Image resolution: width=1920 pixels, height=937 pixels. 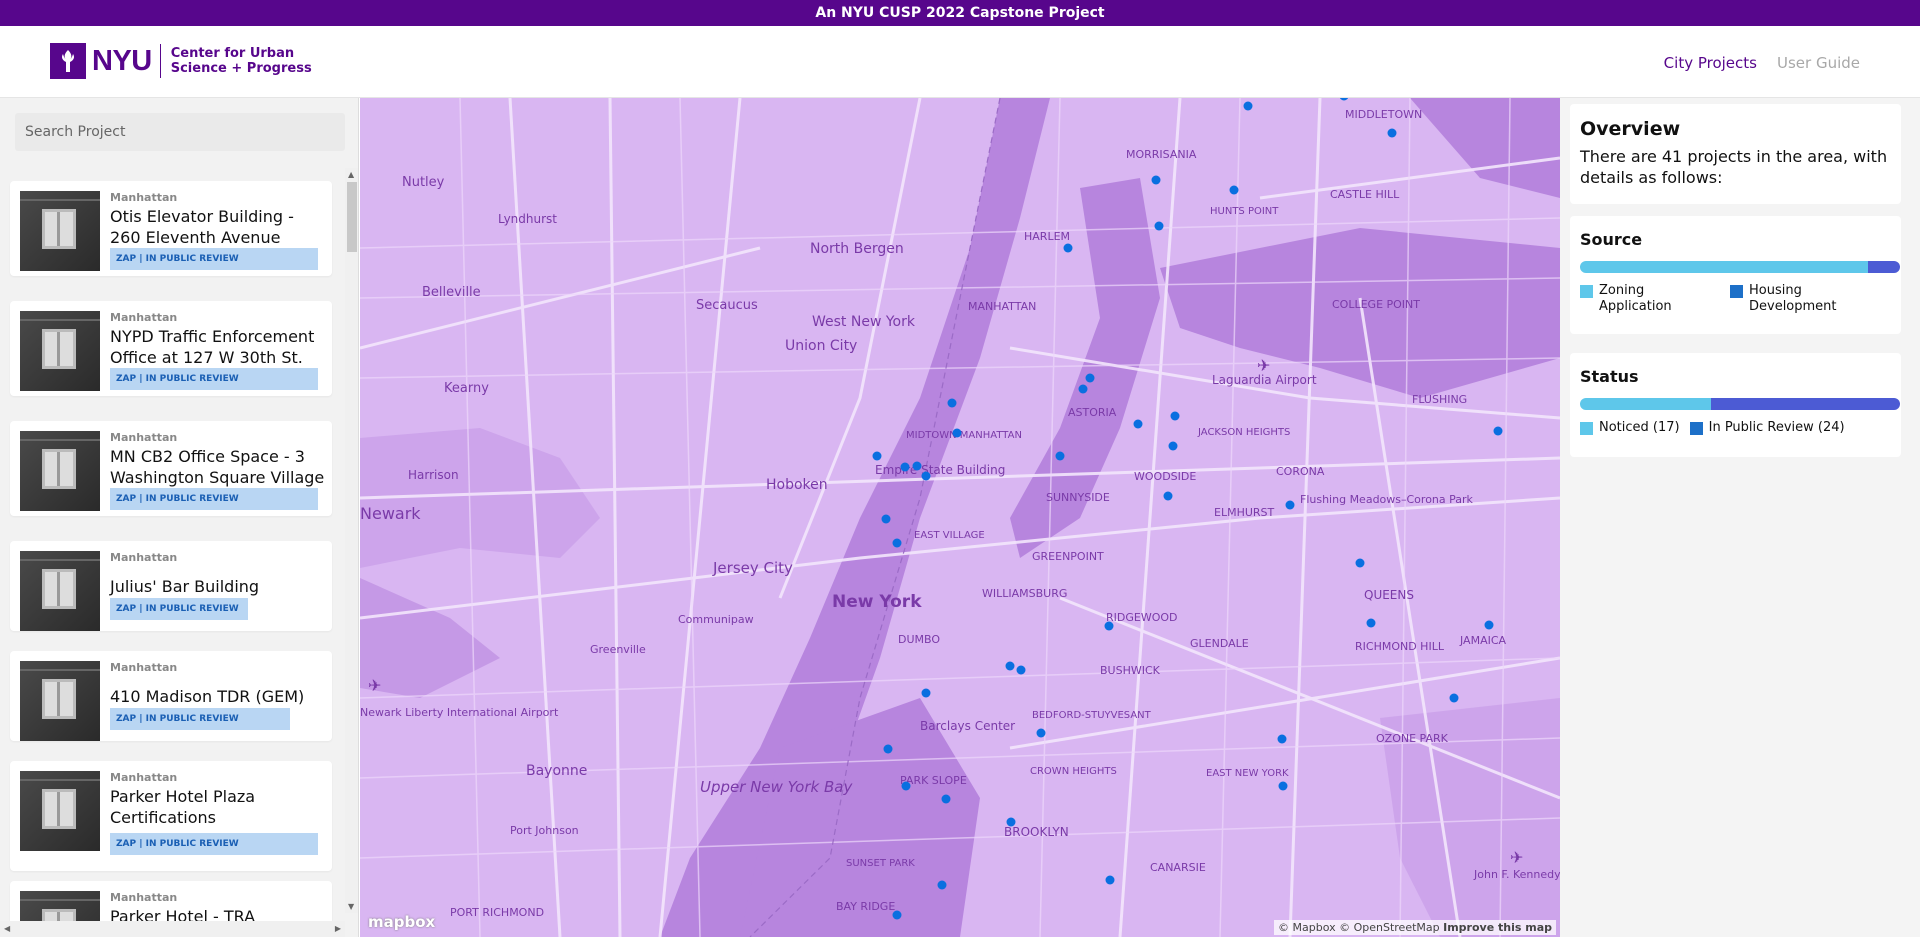 I want to click on status-segment-noticed, so click(x=1646, y=404).